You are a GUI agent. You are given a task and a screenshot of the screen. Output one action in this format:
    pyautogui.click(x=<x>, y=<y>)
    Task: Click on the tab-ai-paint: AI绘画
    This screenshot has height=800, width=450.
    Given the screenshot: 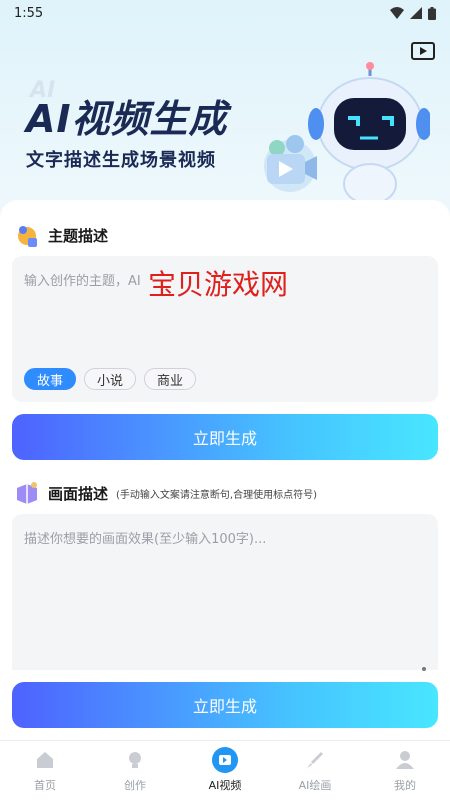 What is the action you would take?
    pyautogui.click(x=315, y=770)
    